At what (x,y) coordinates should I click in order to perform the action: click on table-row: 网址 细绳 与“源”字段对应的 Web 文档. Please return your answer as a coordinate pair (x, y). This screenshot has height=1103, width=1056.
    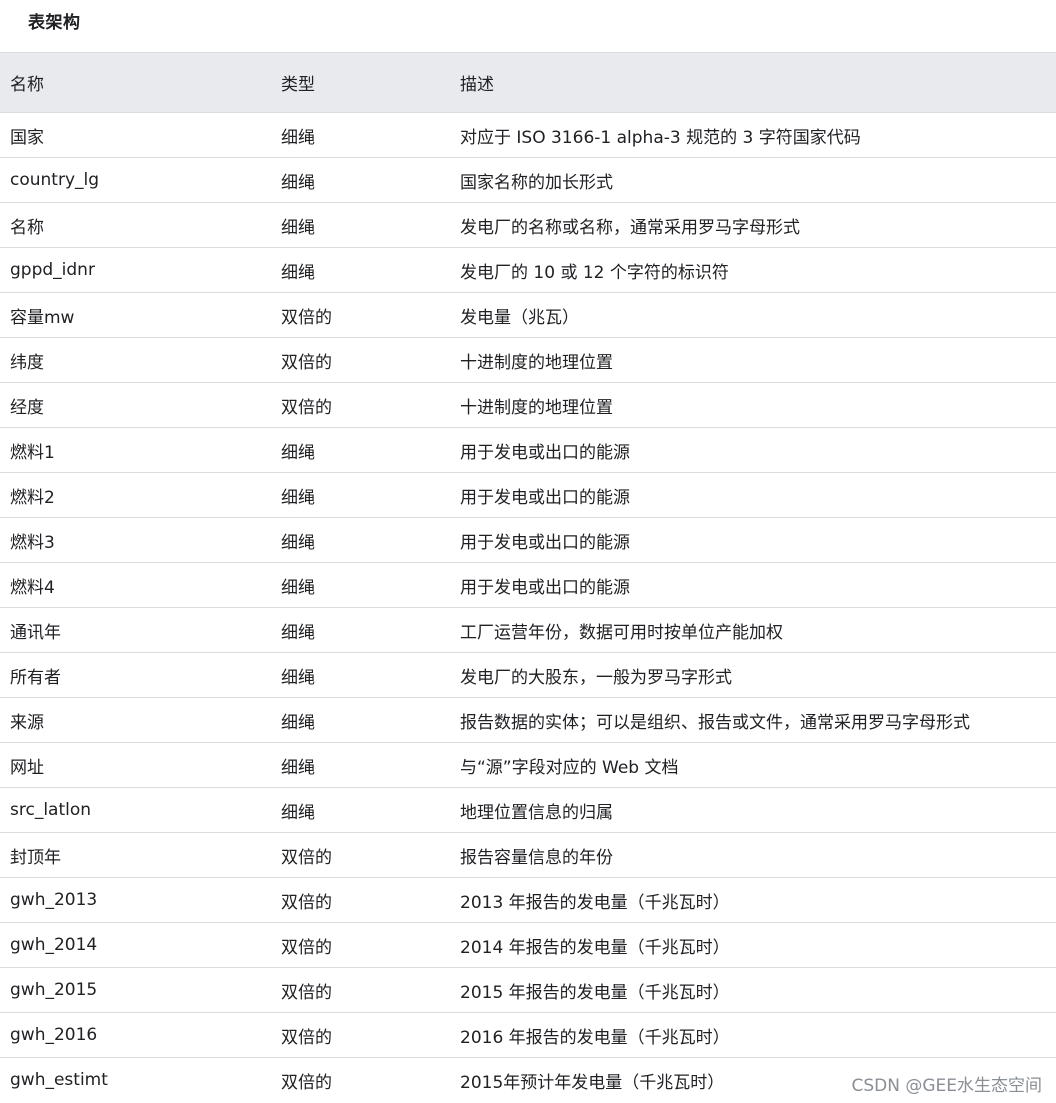
    Looking at the image, I should click on (528, 765).